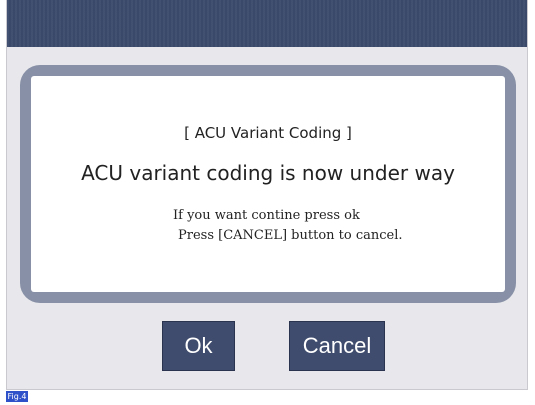 The height and width of the screenshot is (405, 535). Describe the element at coordinates (290, 235) in the screenshot. I see `info-line-cancel: Press [CANCEL] button to cancel.` at that location.